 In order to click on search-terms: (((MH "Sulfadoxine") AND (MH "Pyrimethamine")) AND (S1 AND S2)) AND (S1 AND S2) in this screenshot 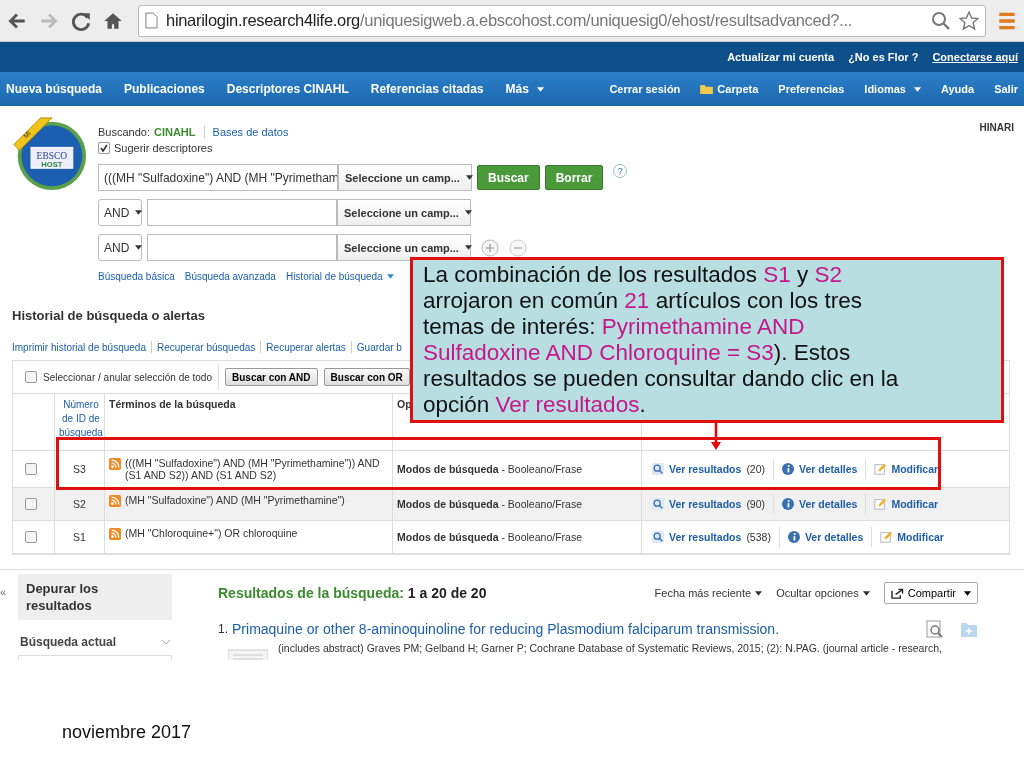, I will do `click(253, 469)`.